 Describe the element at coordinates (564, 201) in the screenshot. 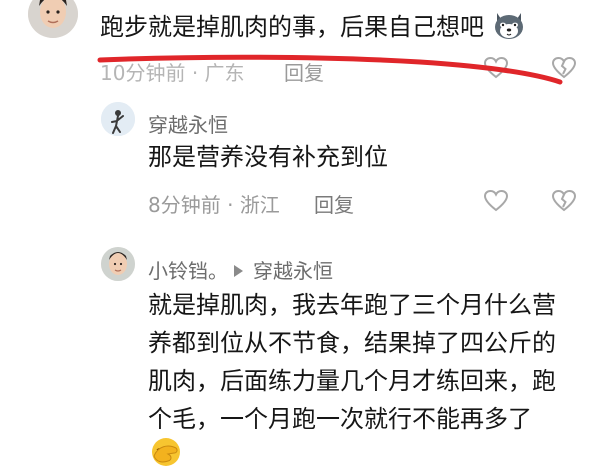

I see `broken-heart-icon` at that location.